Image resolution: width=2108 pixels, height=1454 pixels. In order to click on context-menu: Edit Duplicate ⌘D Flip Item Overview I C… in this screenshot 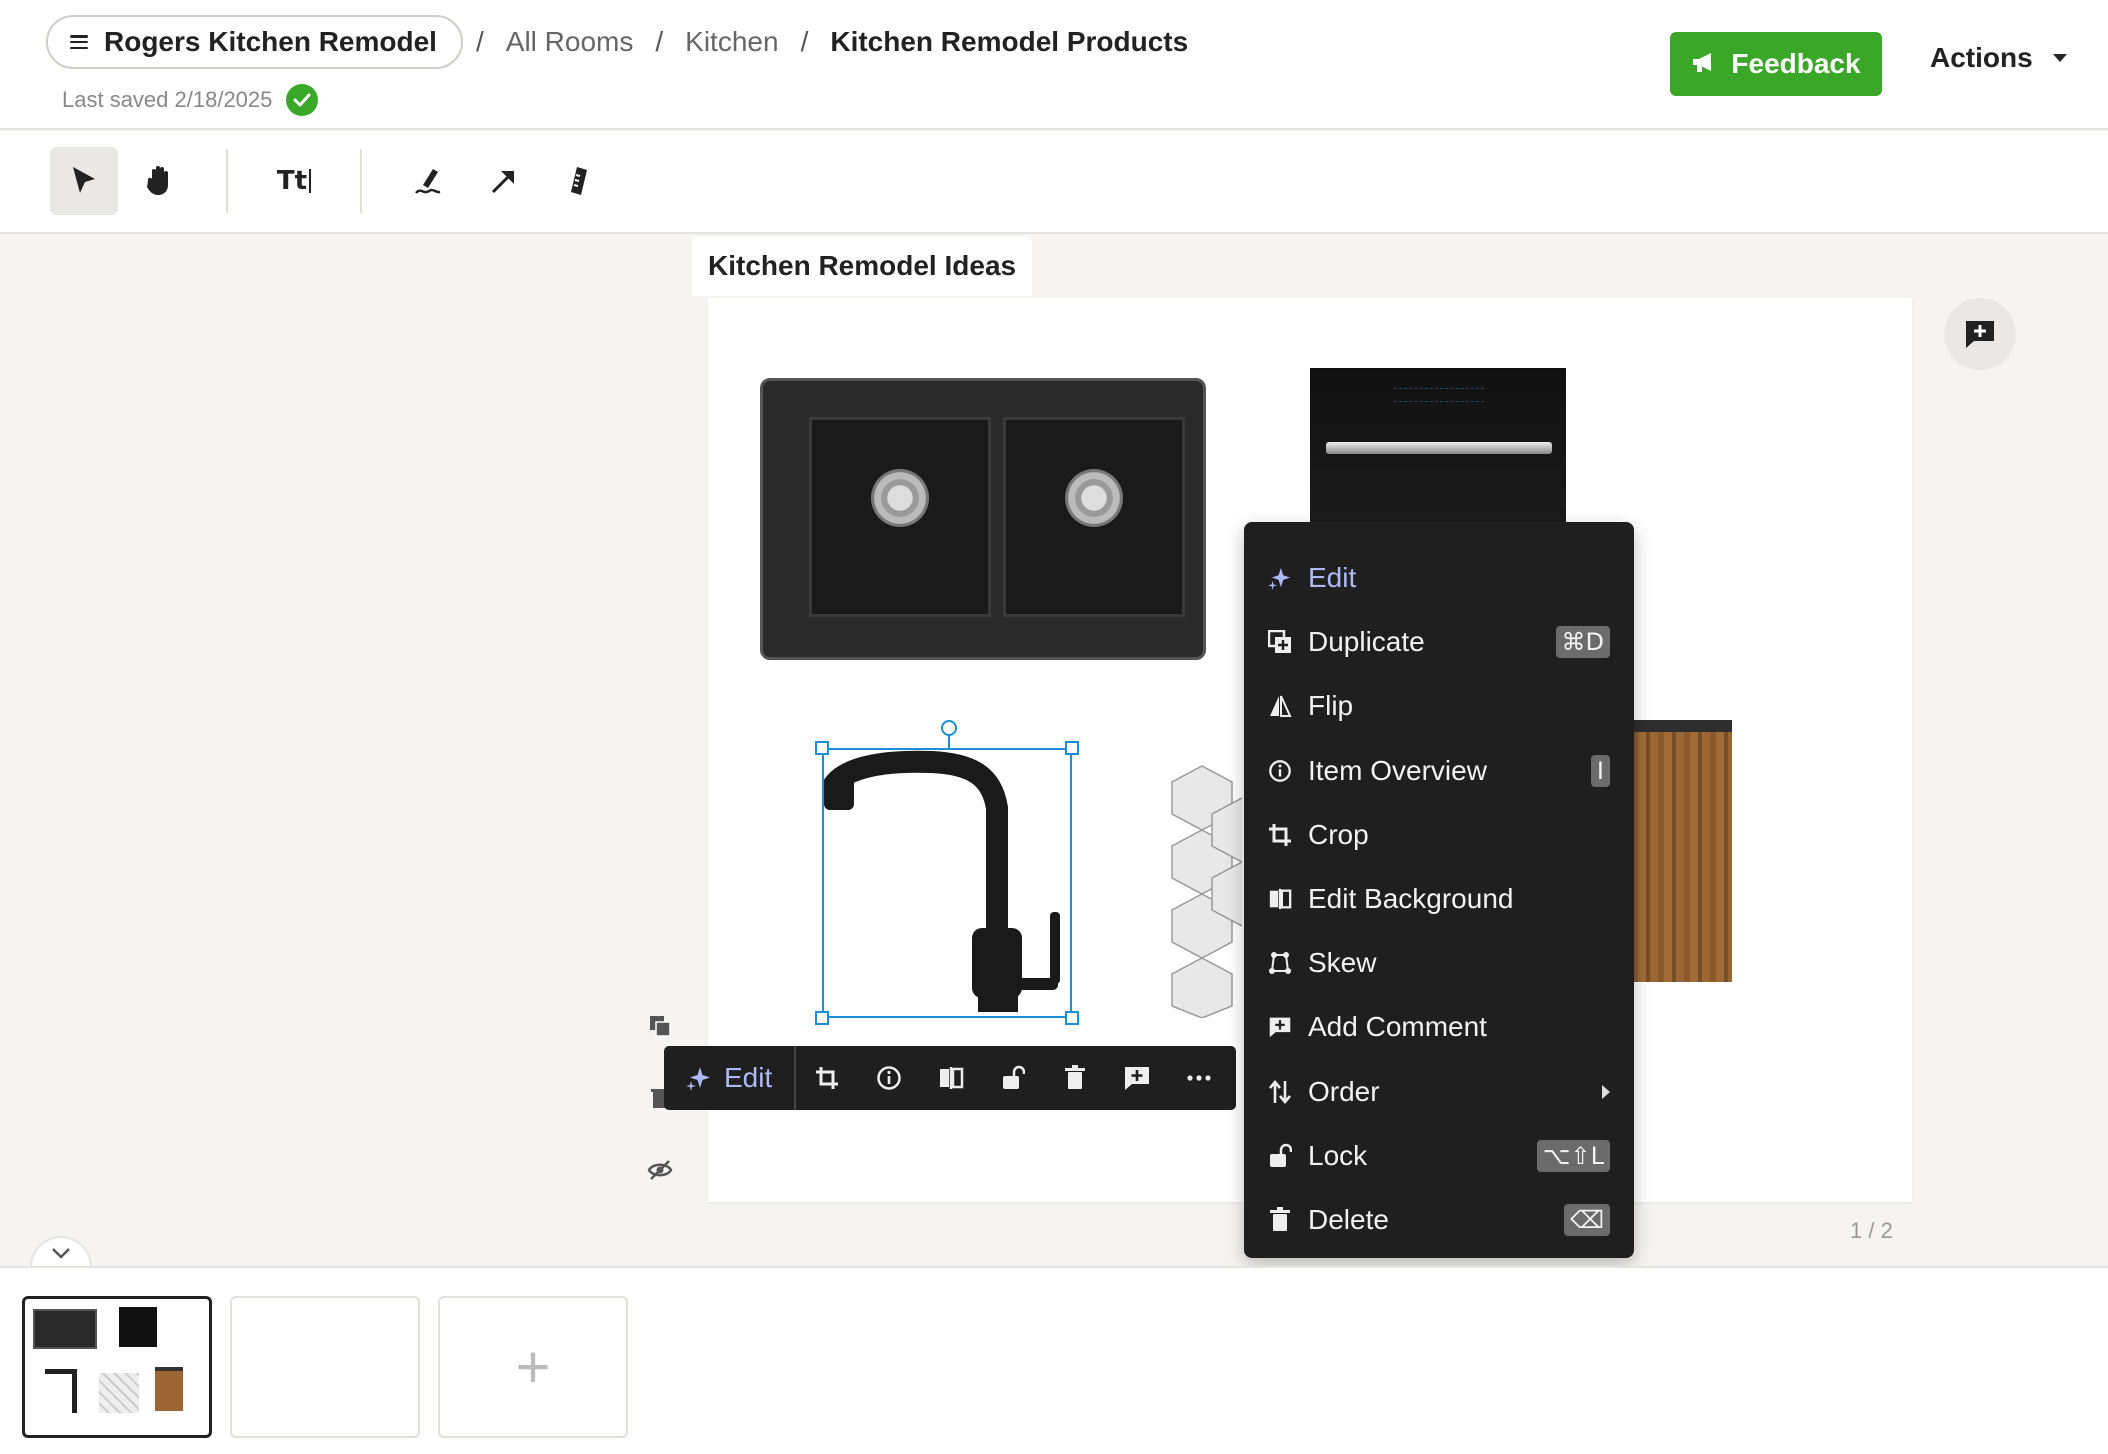, I will do `click(1439, 890)`.